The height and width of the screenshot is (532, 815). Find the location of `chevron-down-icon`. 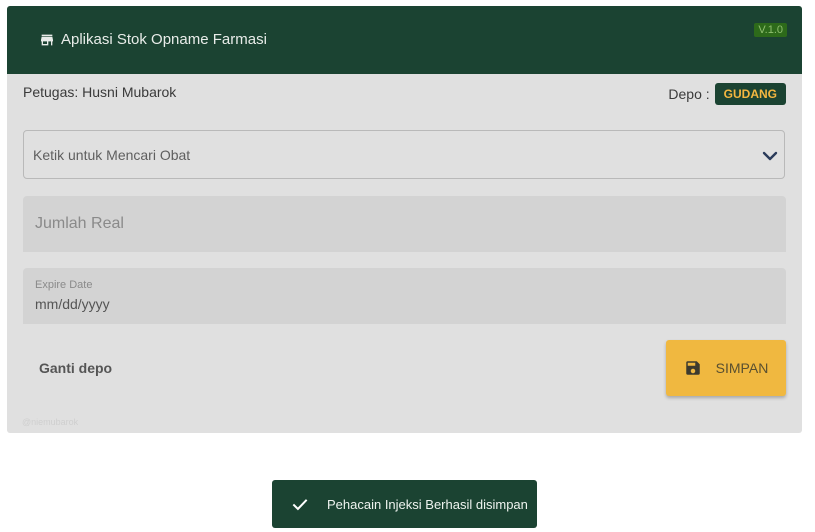

chevron-down-icon is located at coordinates (770, 156).